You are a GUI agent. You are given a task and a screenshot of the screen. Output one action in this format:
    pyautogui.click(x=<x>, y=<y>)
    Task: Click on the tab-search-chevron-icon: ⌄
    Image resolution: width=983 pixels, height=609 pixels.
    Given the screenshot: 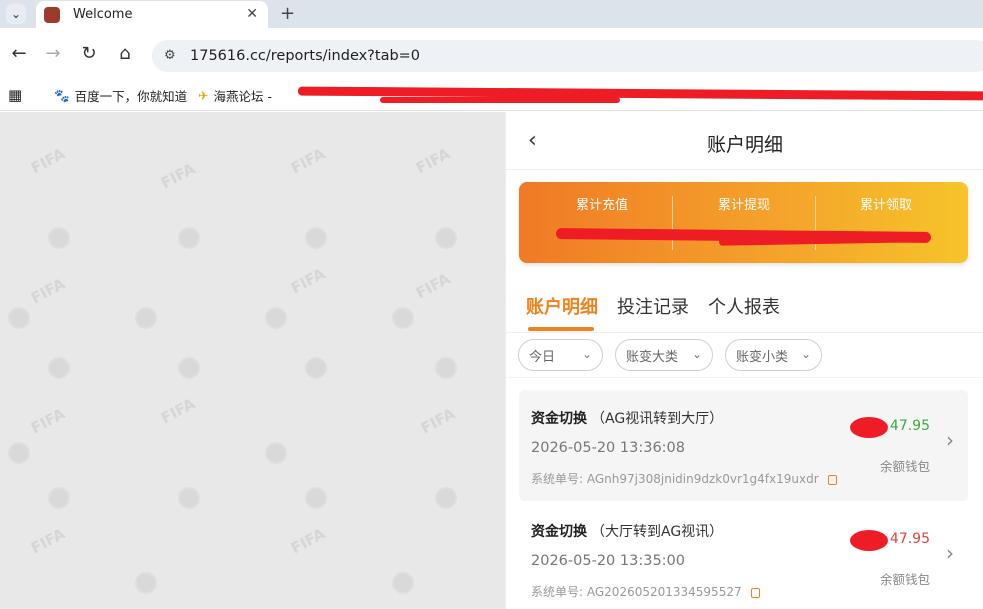 What is the action you would take?
    pyautogui.click(x=16, y=14)
    